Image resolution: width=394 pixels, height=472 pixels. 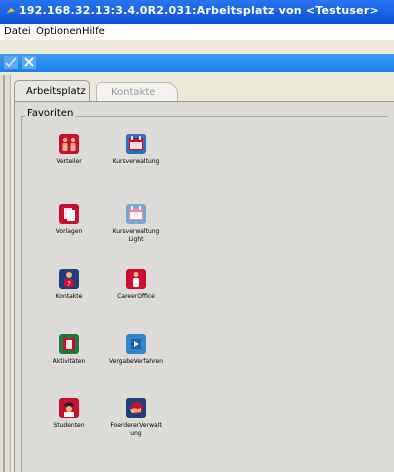 What do you see at coordinates (69, 361) in the screenshot?
I see `favorite-label: Aktivitäten` at bounding box center [69, 361].